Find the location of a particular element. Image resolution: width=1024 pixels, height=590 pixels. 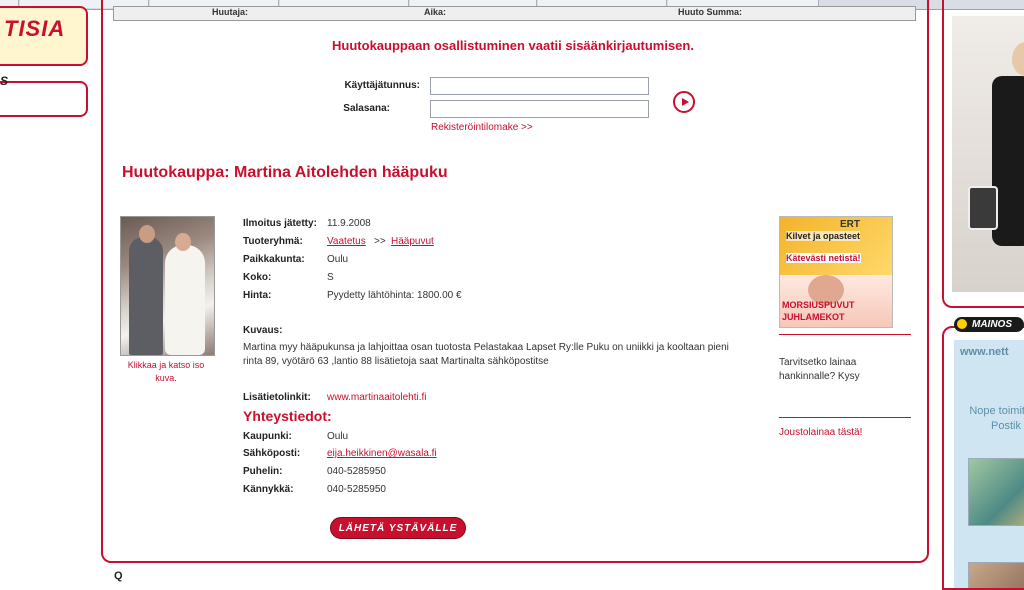

photo-bride is located at coordinates (185, 300).